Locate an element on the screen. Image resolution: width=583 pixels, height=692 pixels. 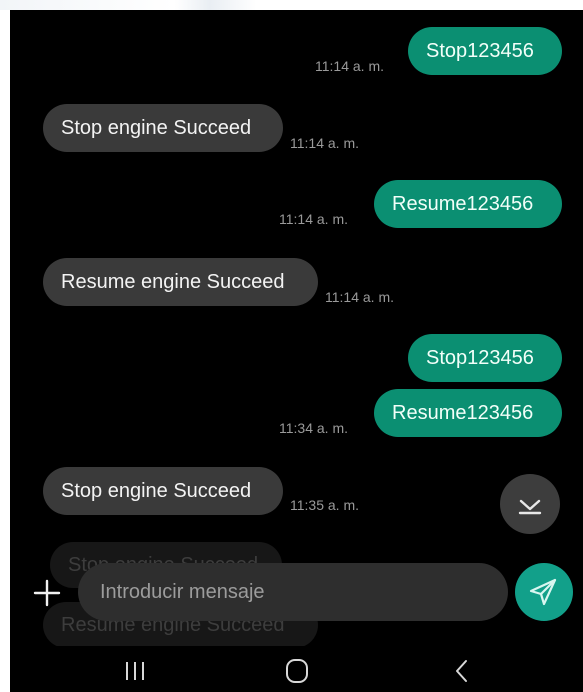
chevron-down-icon is located at coordinates (530, 507).